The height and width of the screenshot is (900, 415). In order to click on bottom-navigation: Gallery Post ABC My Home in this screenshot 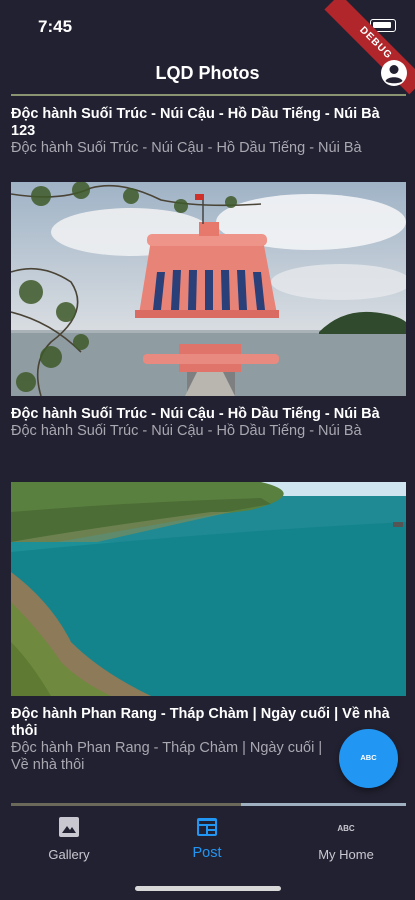, I will do `click(207, 853)`.